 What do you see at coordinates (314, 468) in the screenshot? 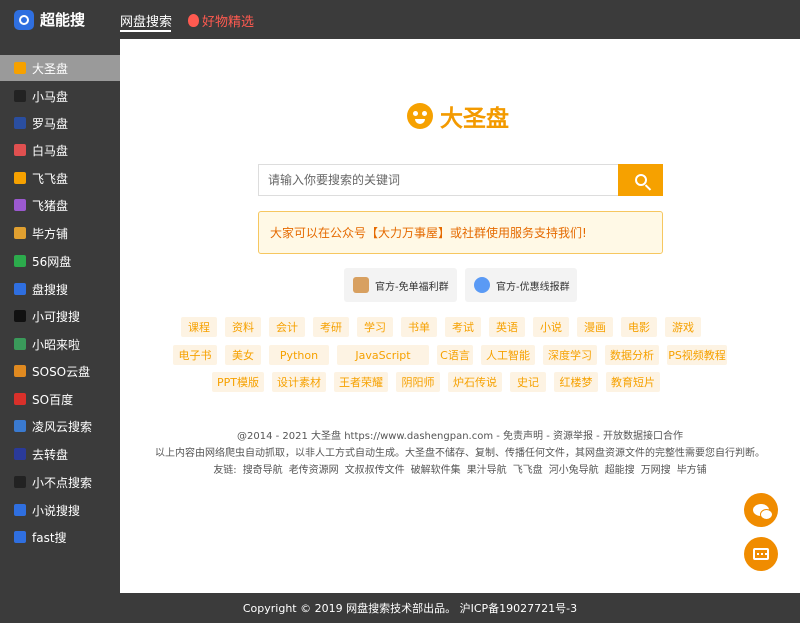
I see `friend-link: 老传资源网` at bounding box center [314, 468].